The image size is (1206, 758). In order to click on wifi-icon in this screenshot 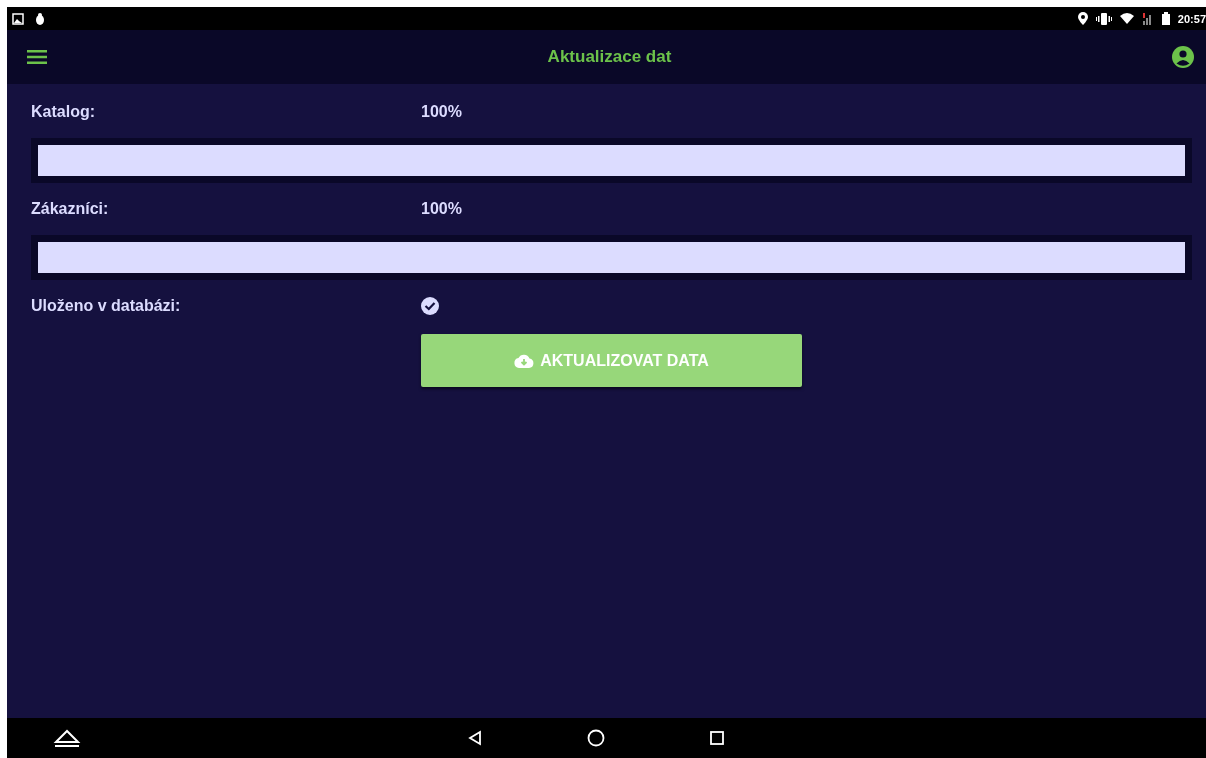, I will do `click(1126, 18)`.